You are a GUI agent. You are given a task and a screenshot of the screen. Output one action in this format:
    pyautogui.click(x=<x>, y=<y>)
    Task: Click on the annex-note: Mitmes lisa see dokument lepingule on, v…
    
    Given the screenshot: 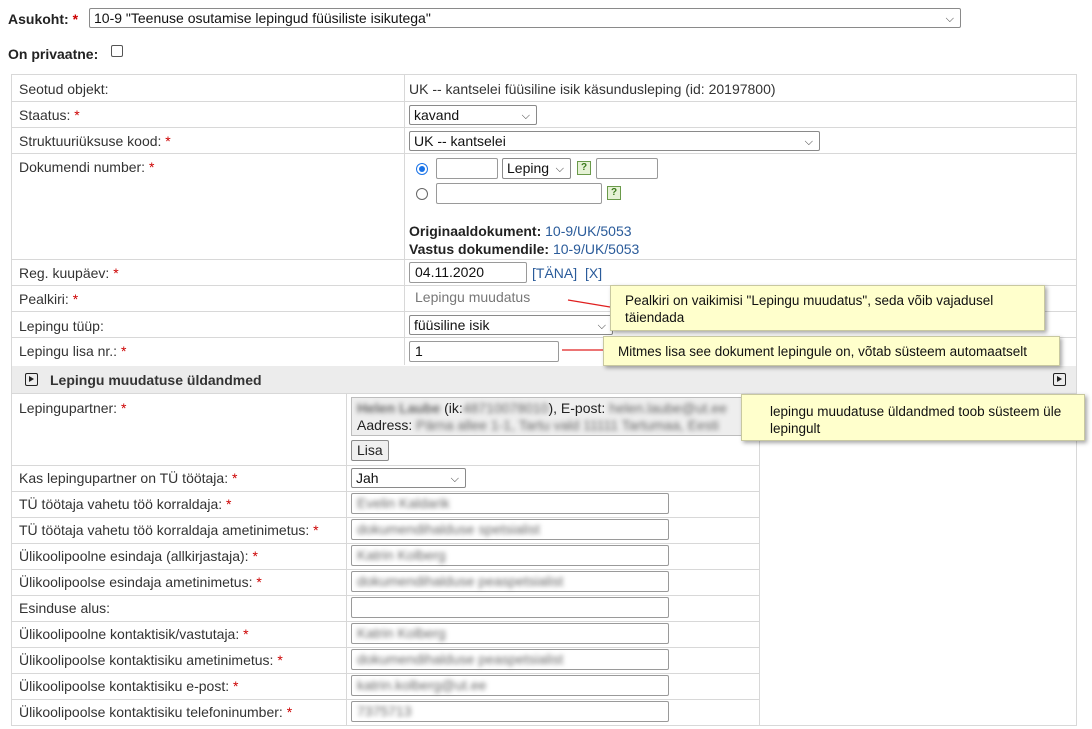 What is the action you would take?
    pyautogui.click(x=831, y=351)
    